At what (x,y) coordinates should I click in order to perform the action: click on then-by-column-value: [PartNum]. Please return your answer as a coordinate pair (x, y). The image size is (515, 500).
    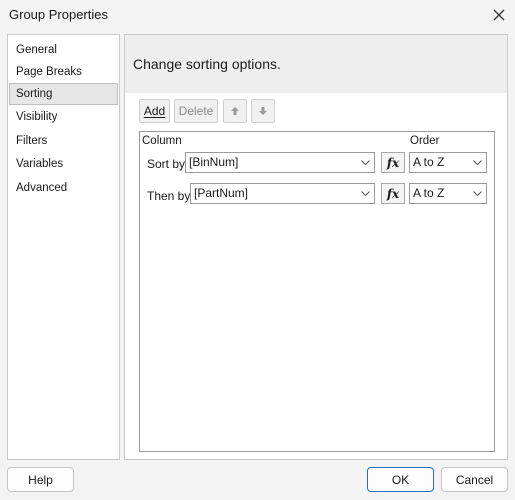
    Looking at the image, I should click on (221, 193).